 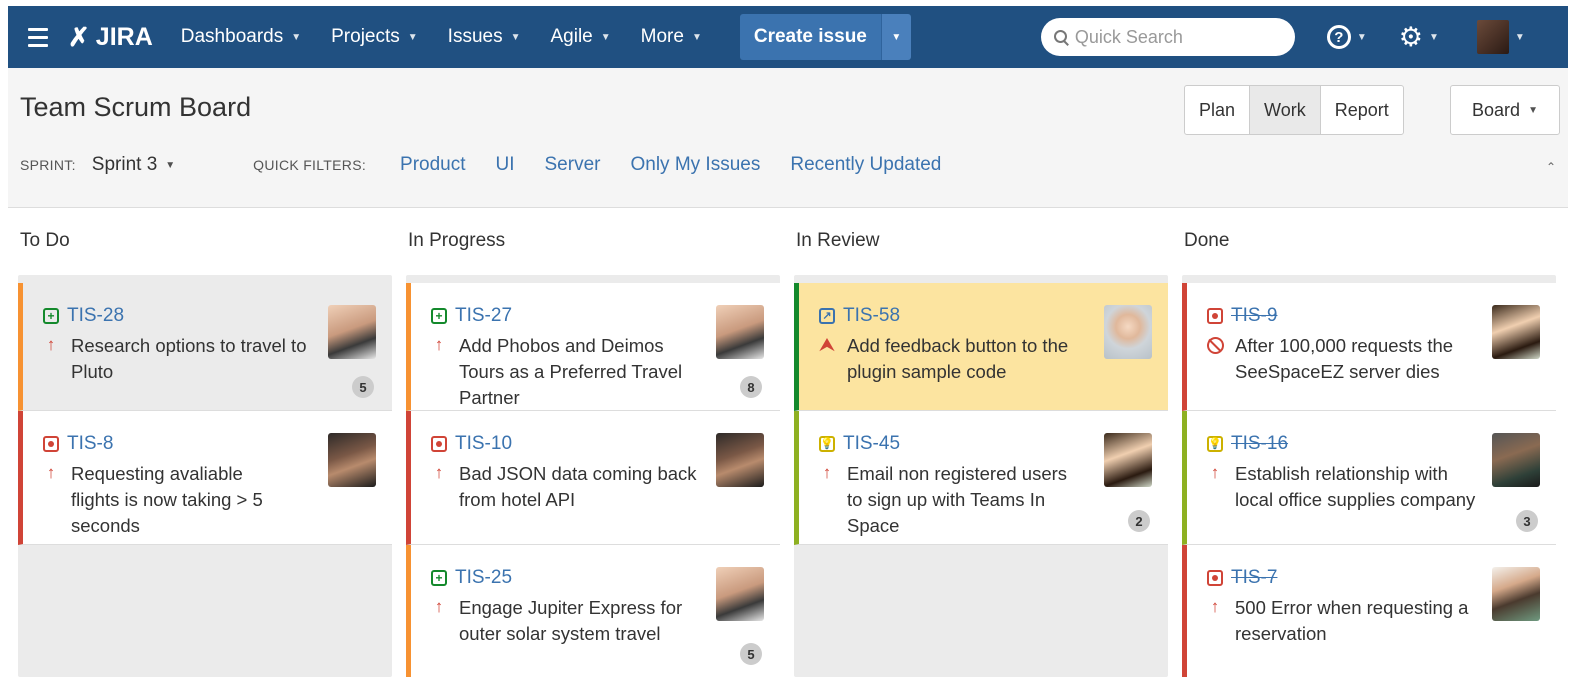 What do you see at coordinates (483, 578) in the screenshot?
I see `issue-key: TIS-25` at bounding box center [483, 578].